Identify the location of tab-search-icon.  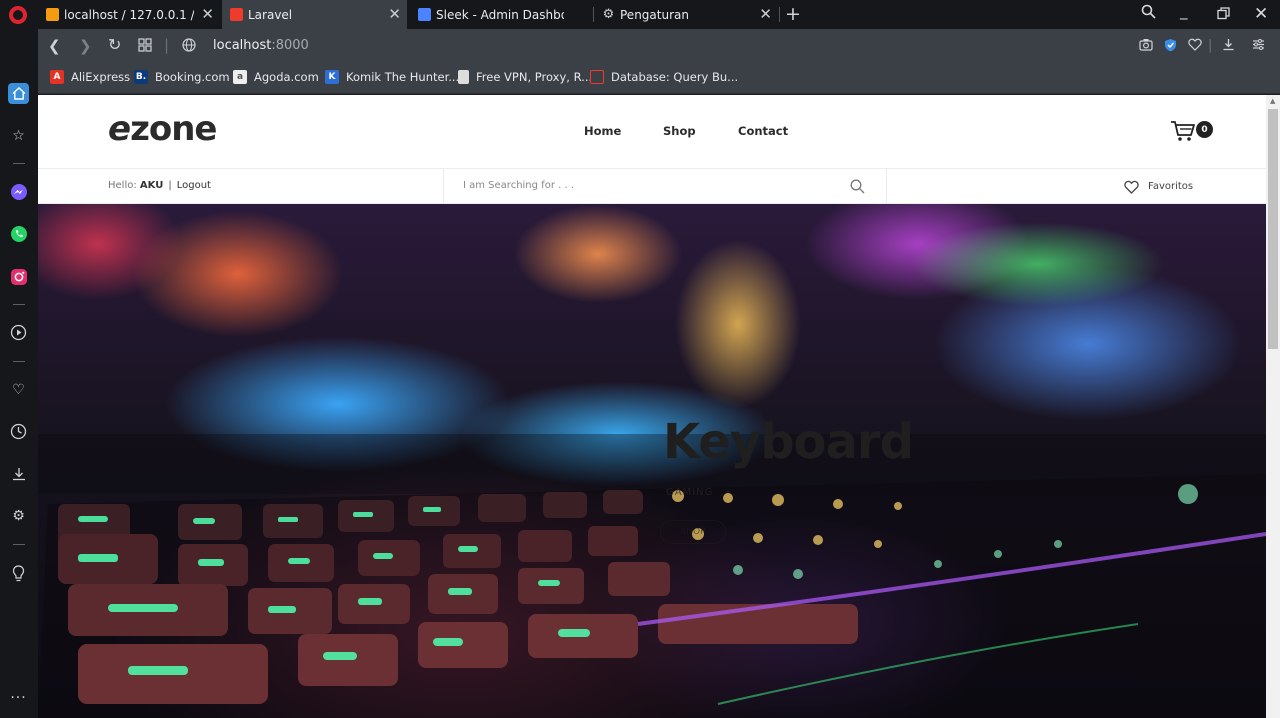
(1148, 13).